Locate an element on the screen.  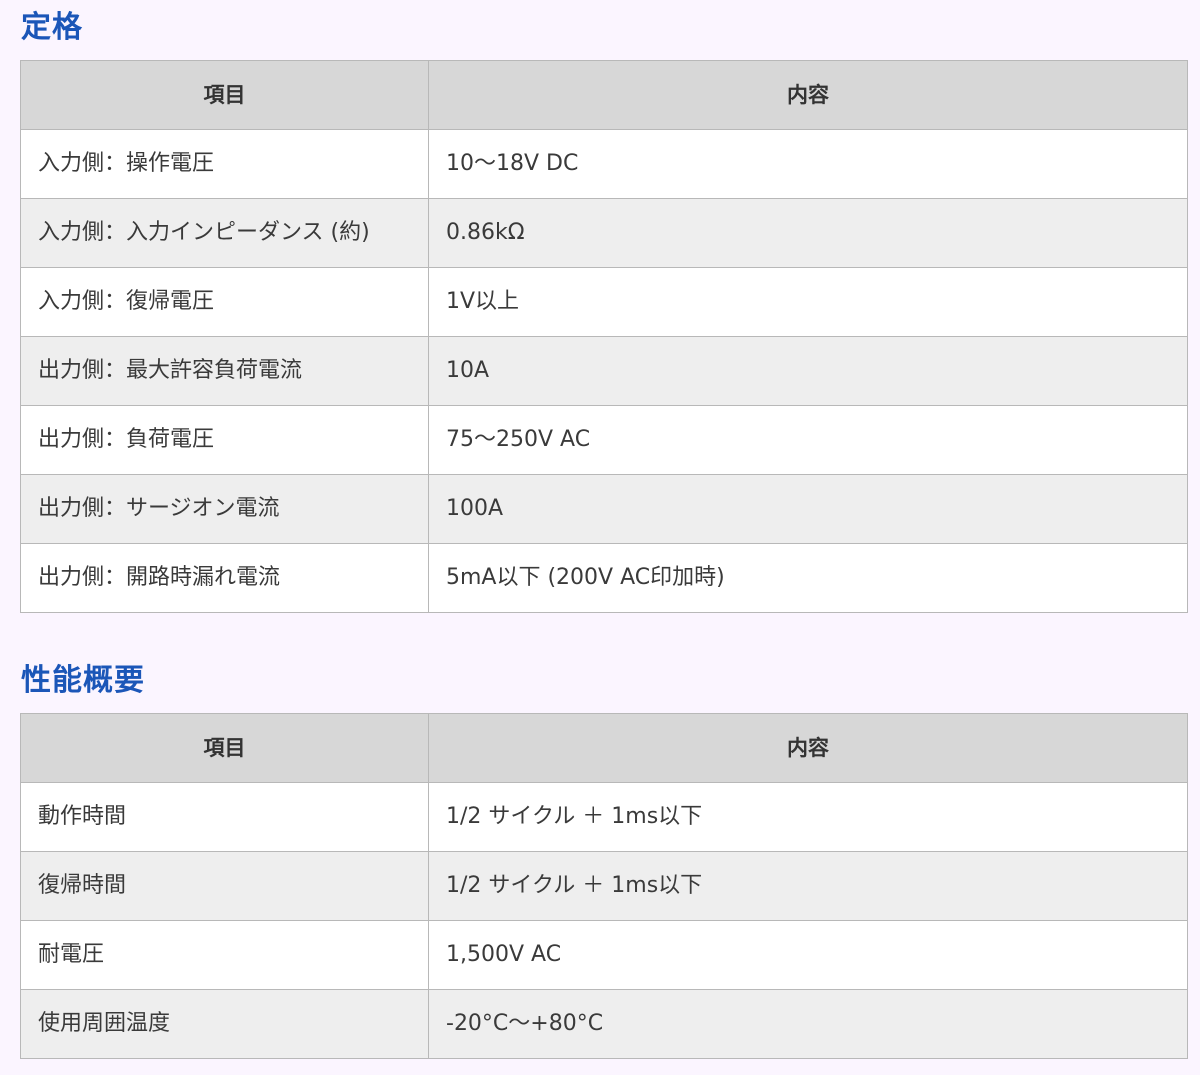
table-row: 出力側：最大許容負荷電流 10A is located at coordinates (604, 371).